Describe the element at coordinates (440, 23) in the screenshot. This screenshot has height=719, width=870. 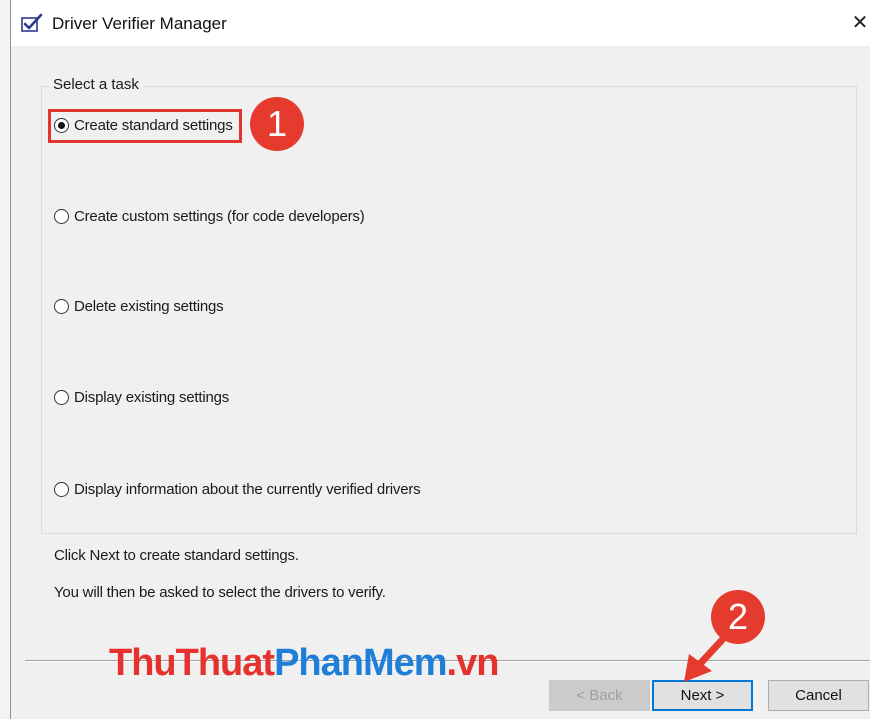
I see `title-bar: Driver Verifier Manager ✕` at that location.